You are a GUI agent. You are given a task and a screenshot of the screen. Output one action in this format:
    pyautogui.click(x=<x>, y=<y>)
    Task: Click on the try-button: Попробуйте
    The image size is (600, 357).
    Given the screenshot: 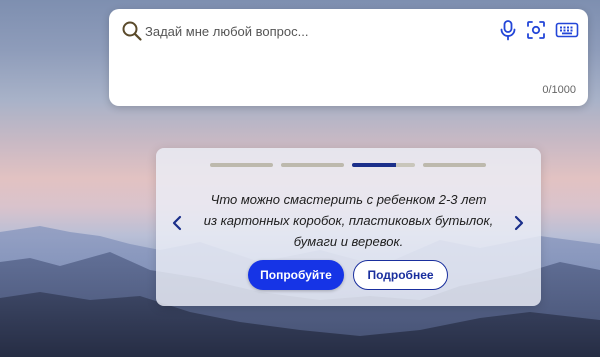 What is the action you would take?
    pyautogui.click(x=296, y=275)
    